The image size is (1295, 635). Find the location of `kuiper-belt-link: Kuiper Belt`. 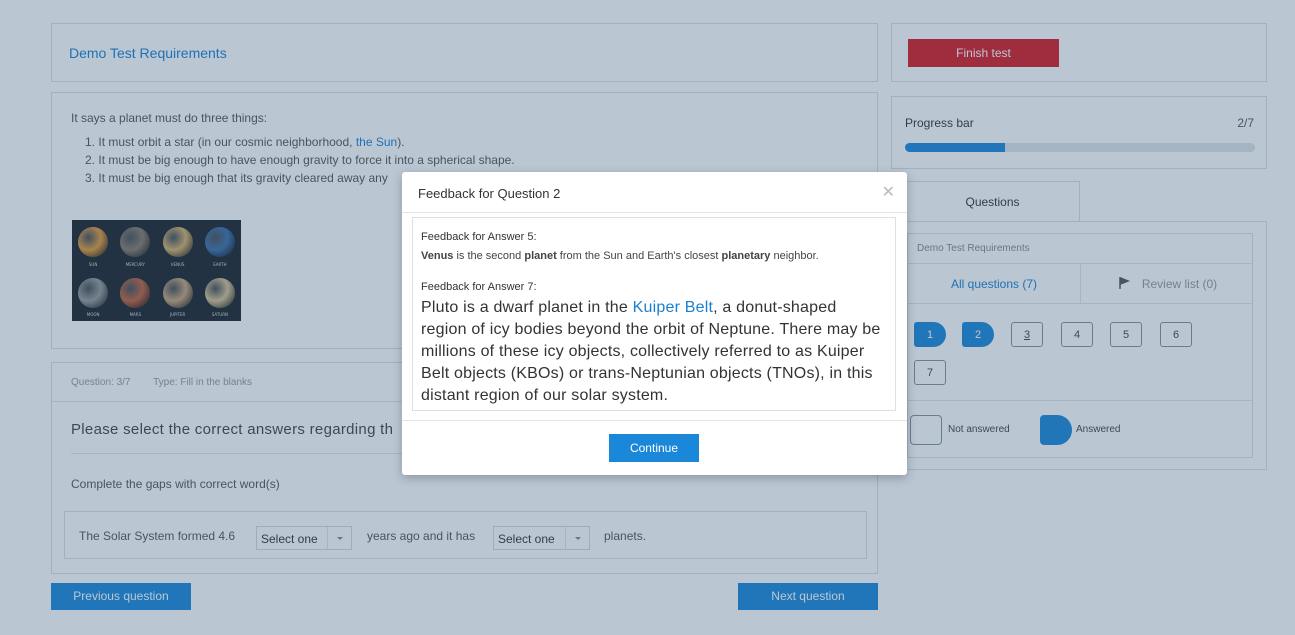

kuiper-belt-link: Kuiper Belt is located at coordinates (673, 307).